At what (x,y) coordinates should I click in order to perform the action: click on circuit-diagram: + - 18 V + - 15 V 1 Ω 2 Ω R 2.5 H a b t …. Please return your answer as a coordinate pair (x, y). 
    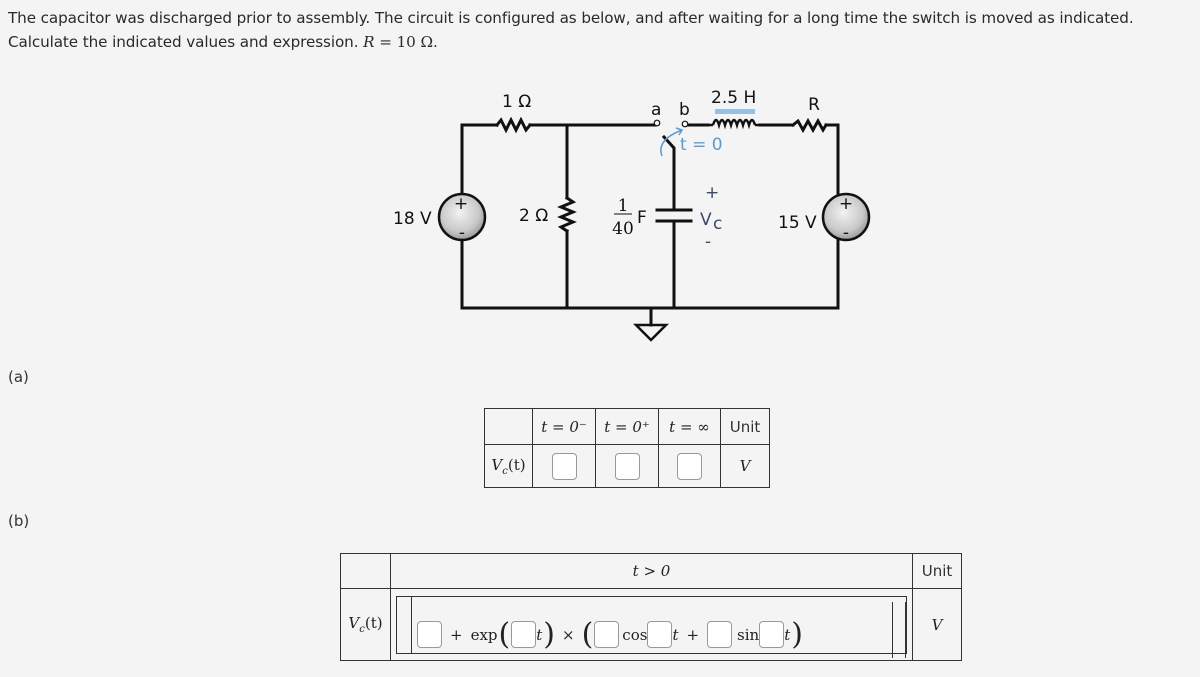
    Looking at the image, I should click on (632, 215).